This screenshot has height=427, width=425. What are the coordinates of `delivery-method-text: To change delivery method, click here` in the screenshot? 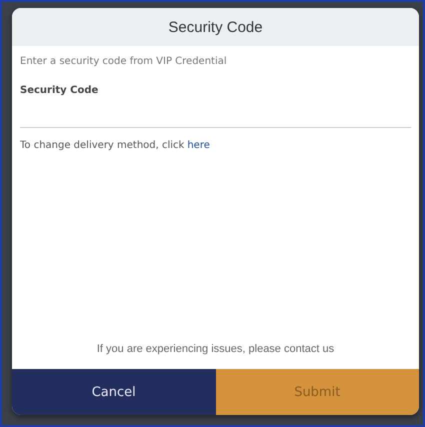 It's located at (115, 145).